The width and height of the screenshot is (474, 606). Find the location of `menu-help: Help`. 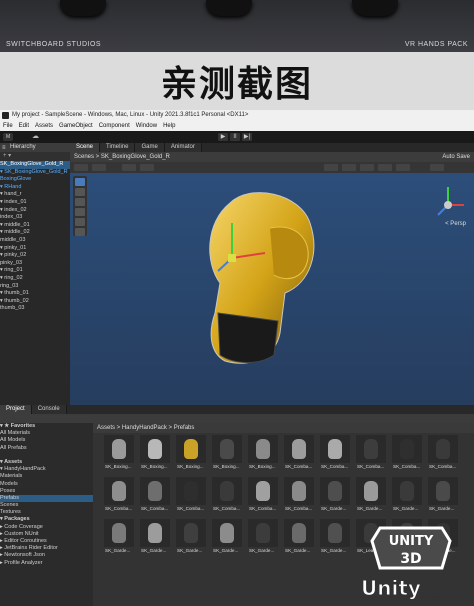

menu-help: Help is located at coordinates (169, 126).